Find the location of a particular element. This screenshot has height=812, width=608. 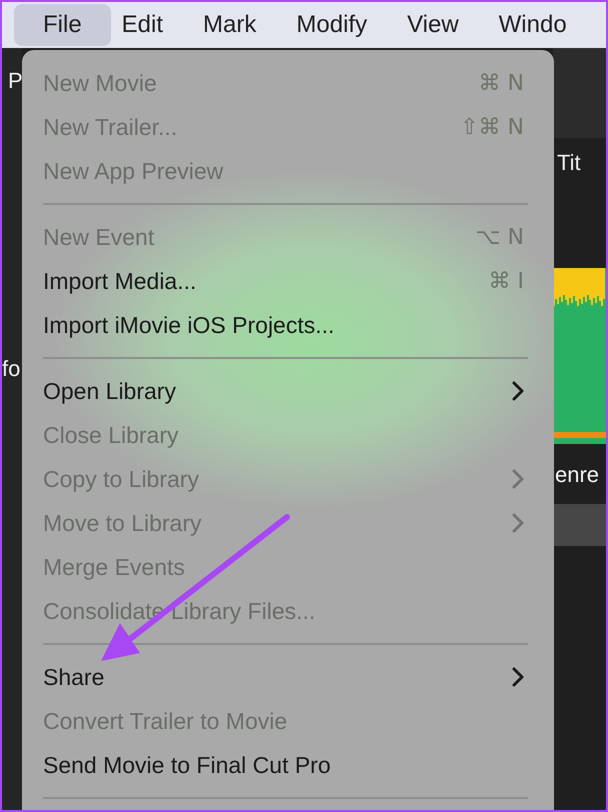

menu-item: Import Media... ⌘ I is located at coordinates (288, 281).